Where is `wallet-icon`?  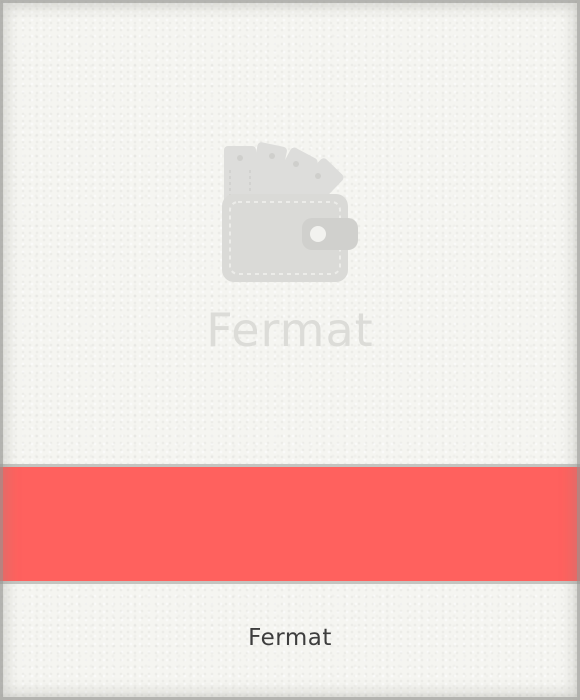
wallet-icon is located at coordinates (290, 212).